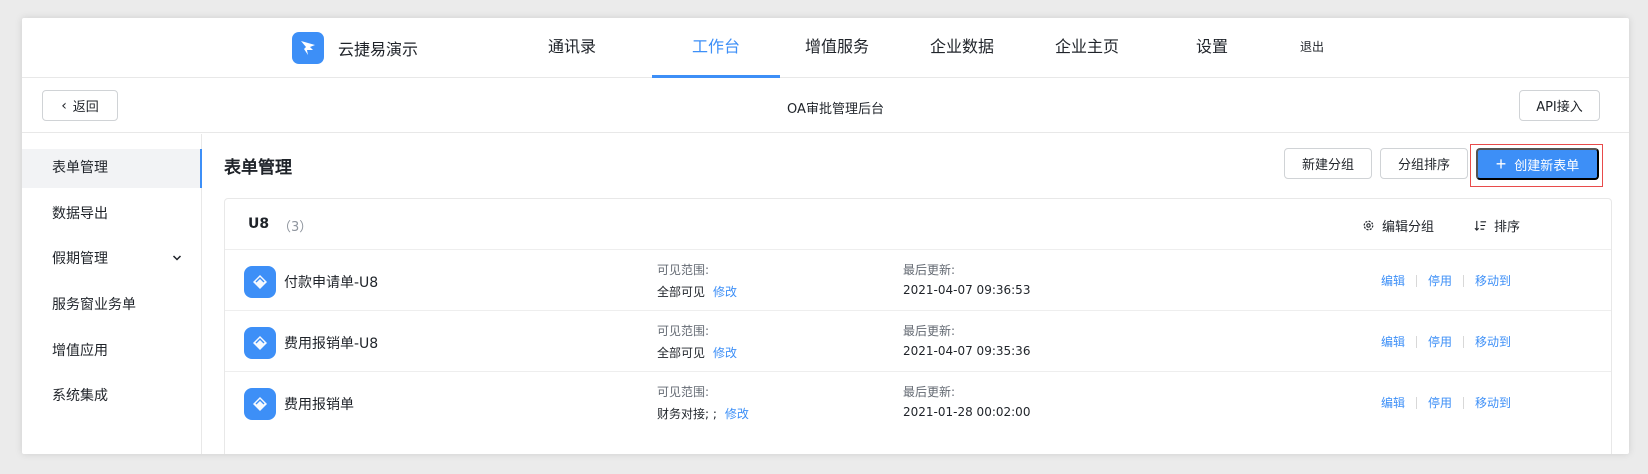 This screenshot has width=1648, height=474. Describe the element at coordinates (1312, 48) in the screenshot. I see `nav-item-logout: 退出` at that location.